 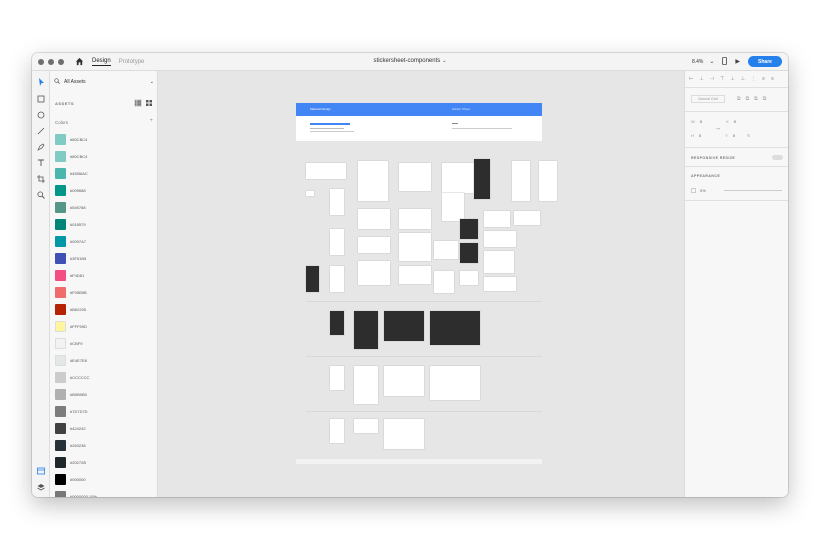 I want to click on color-swatch-item: #4DB6AC, so click(x=104, y=173).